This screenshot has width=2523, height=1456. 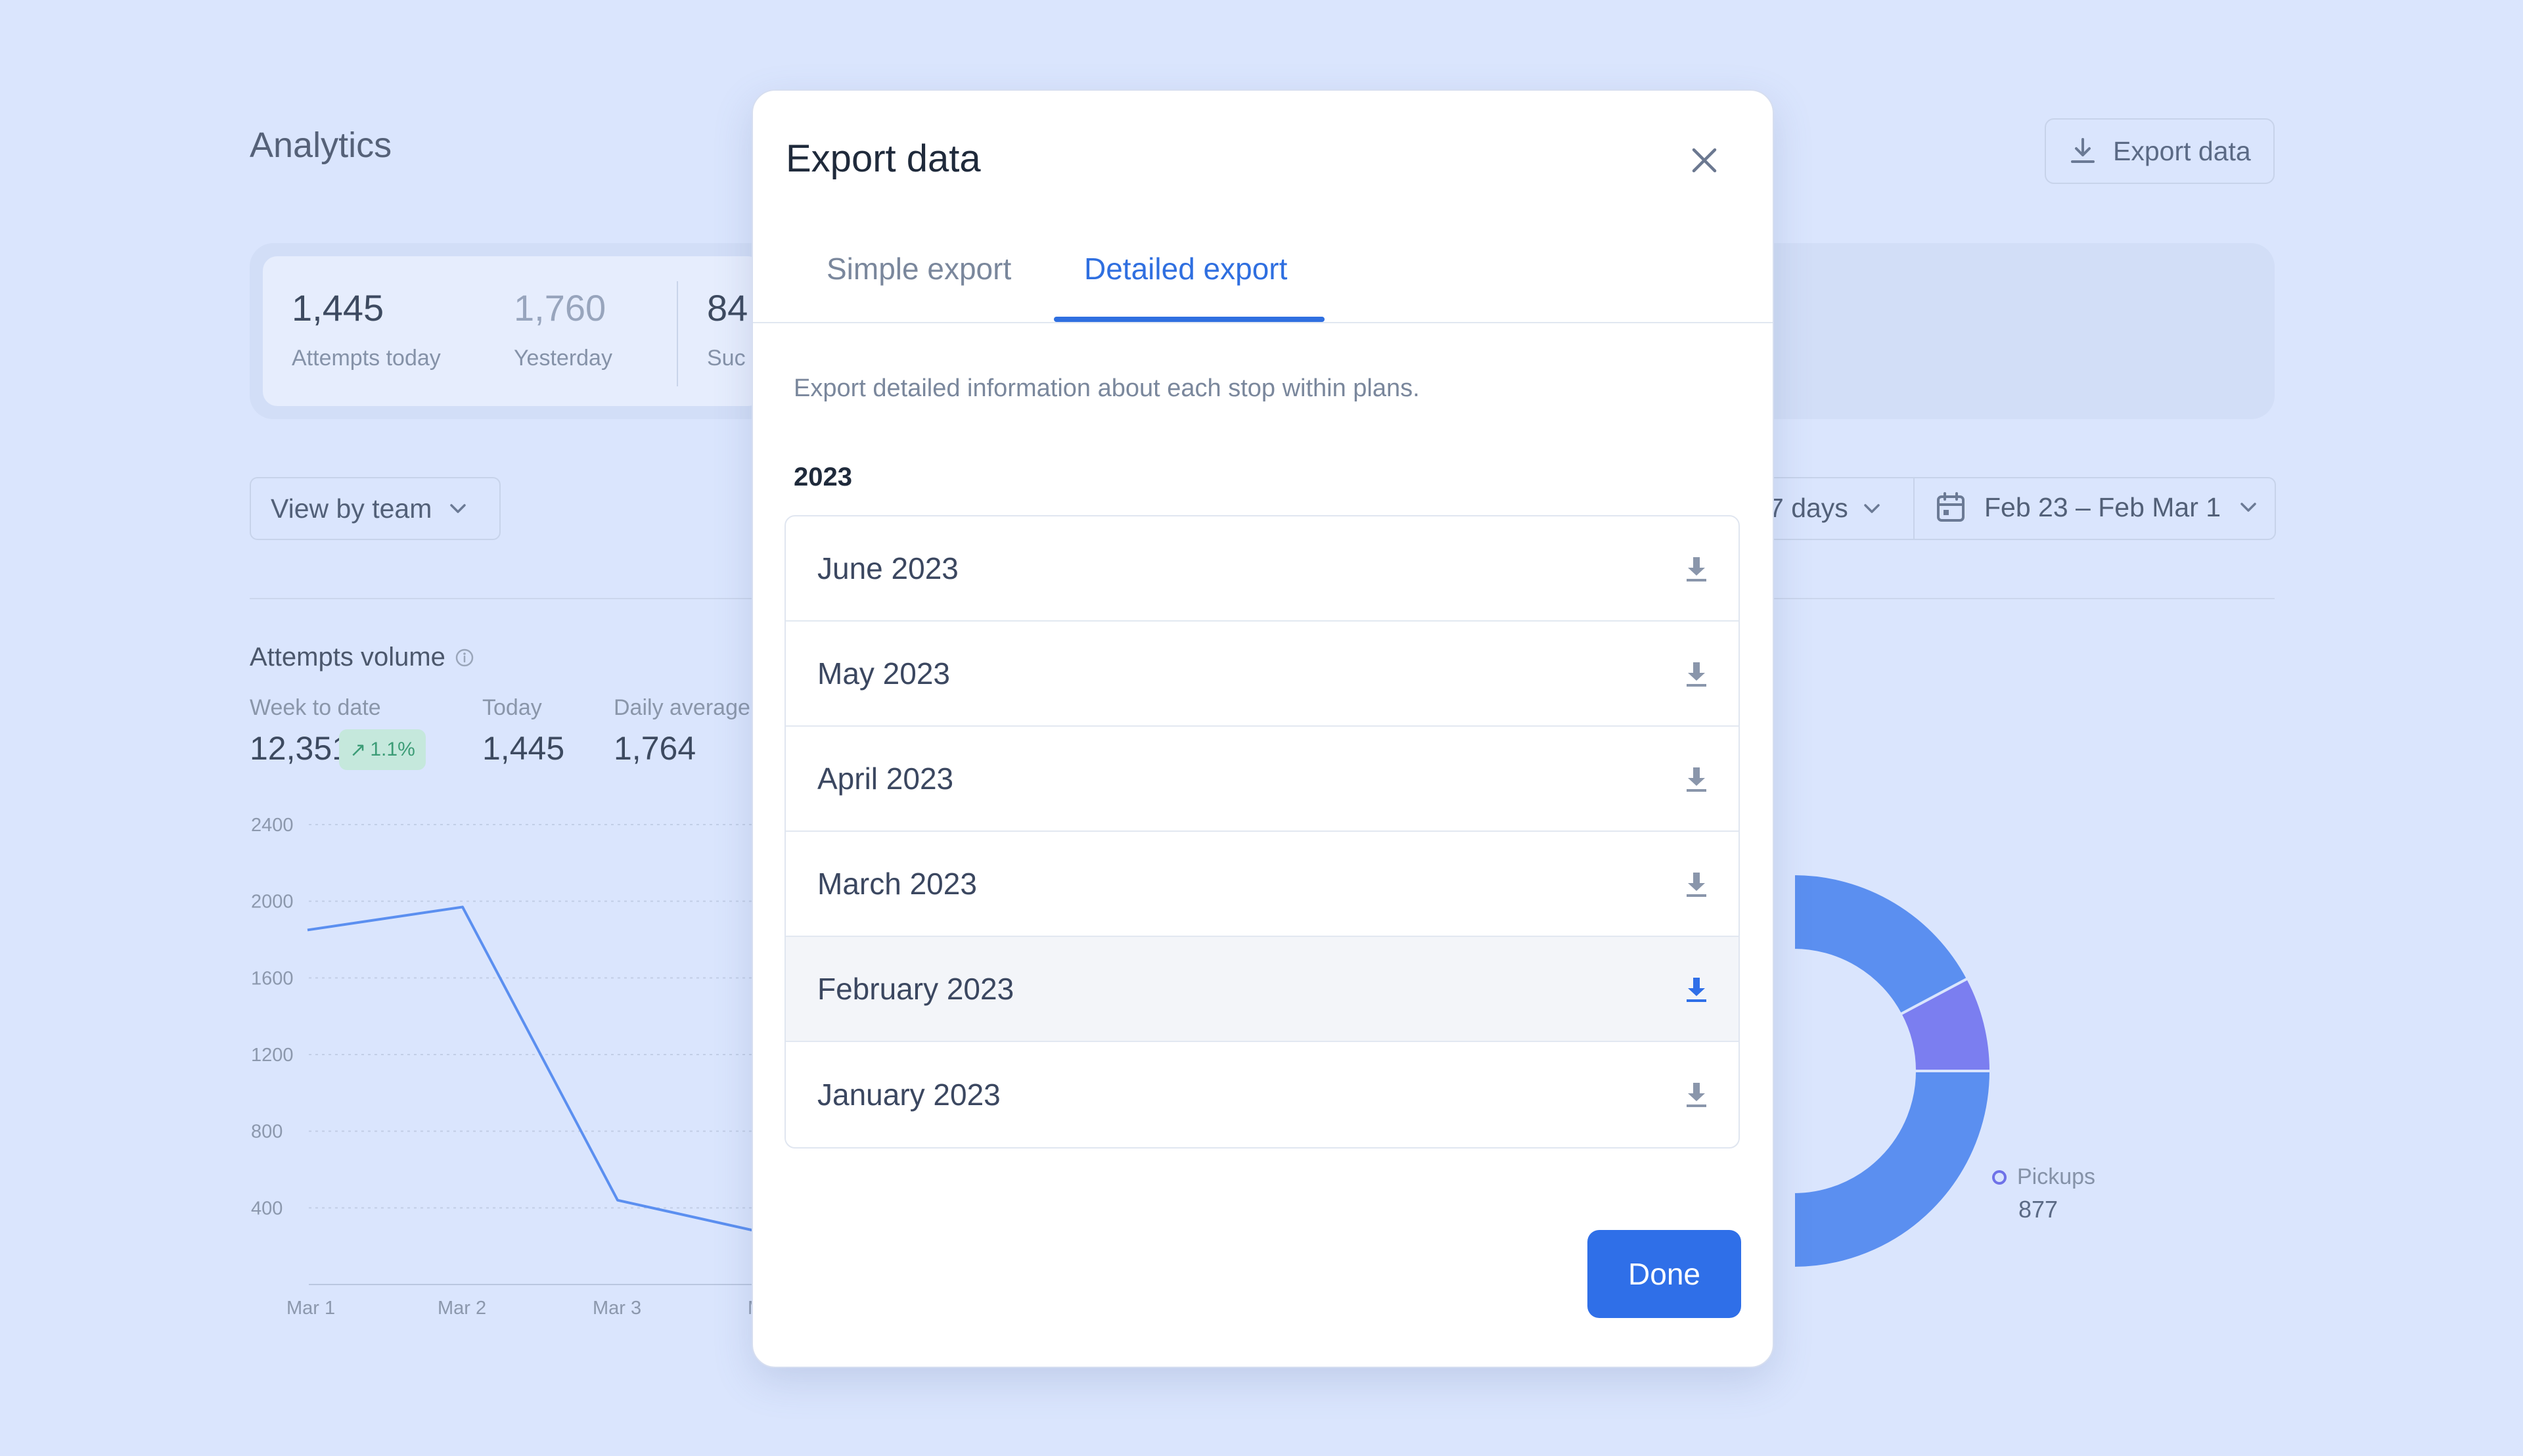 What do you see at coordinates (267, 1208) in the screenshot?
I see `y-tick-label: 400` at bounding box center [267, 1208].